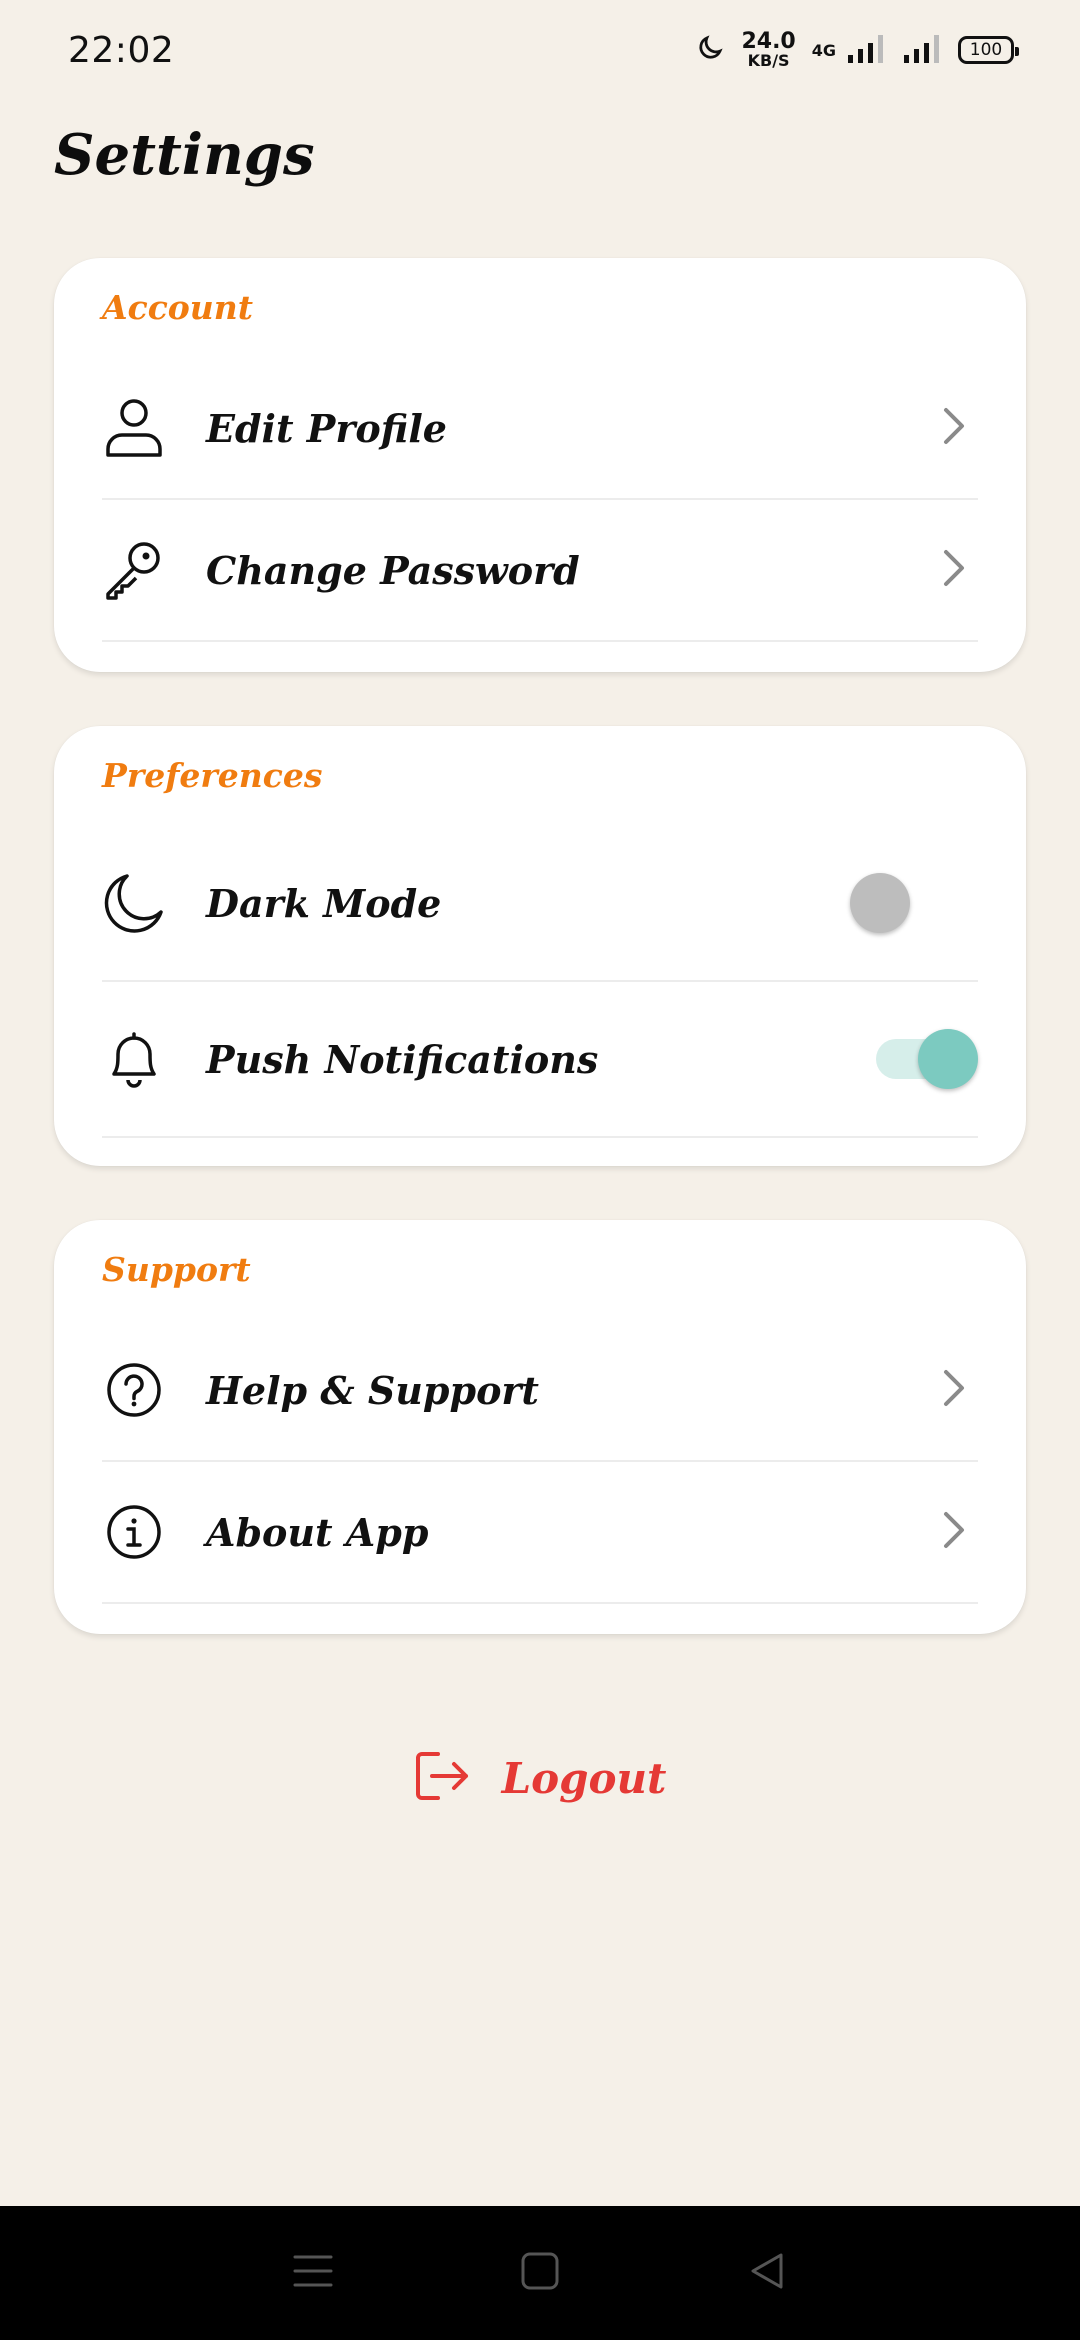 Image resolution: width=1080 pixels, height=2340 pixels. What do you see at coordinates (823, 50) in the screenshot?
I see `network-type: 4G` at bounding box center [823, 50].